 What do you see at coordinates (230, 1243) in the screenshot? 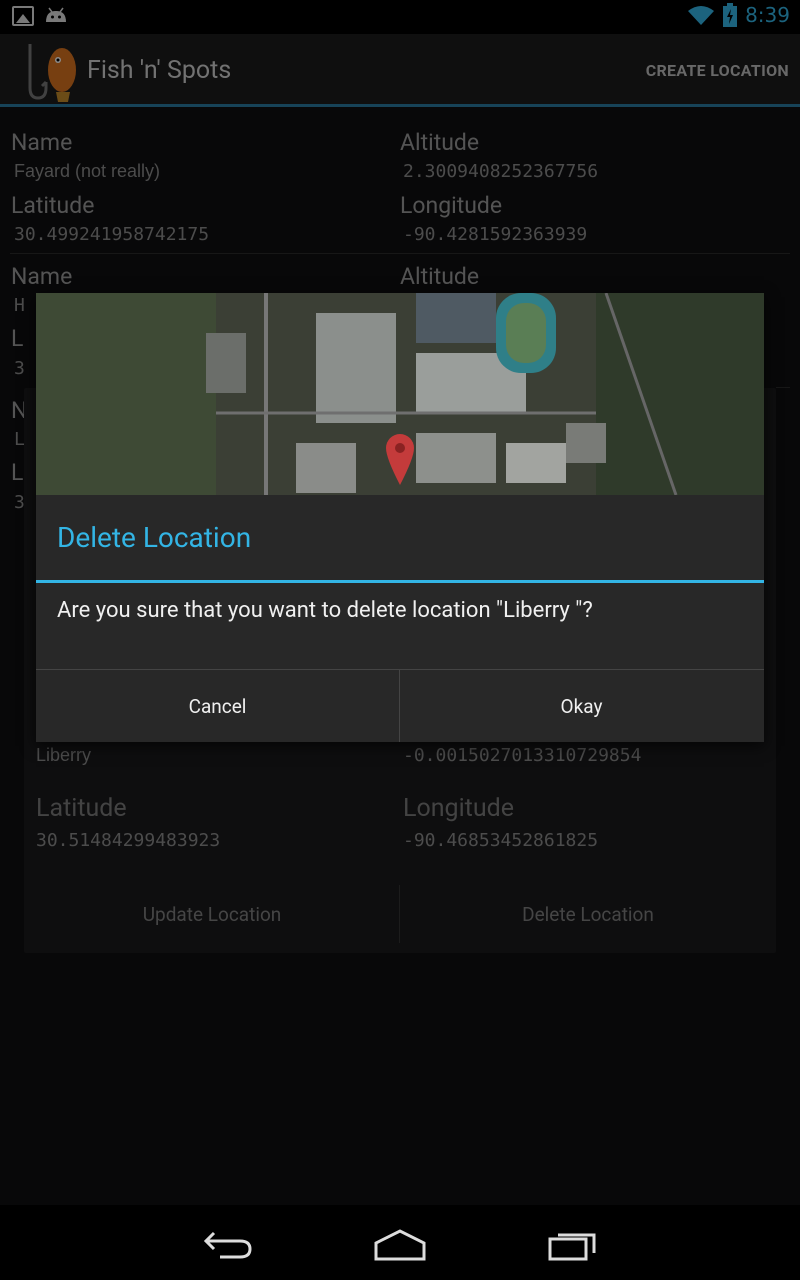
I see `back-icon` at bounding box center [230, 1243].